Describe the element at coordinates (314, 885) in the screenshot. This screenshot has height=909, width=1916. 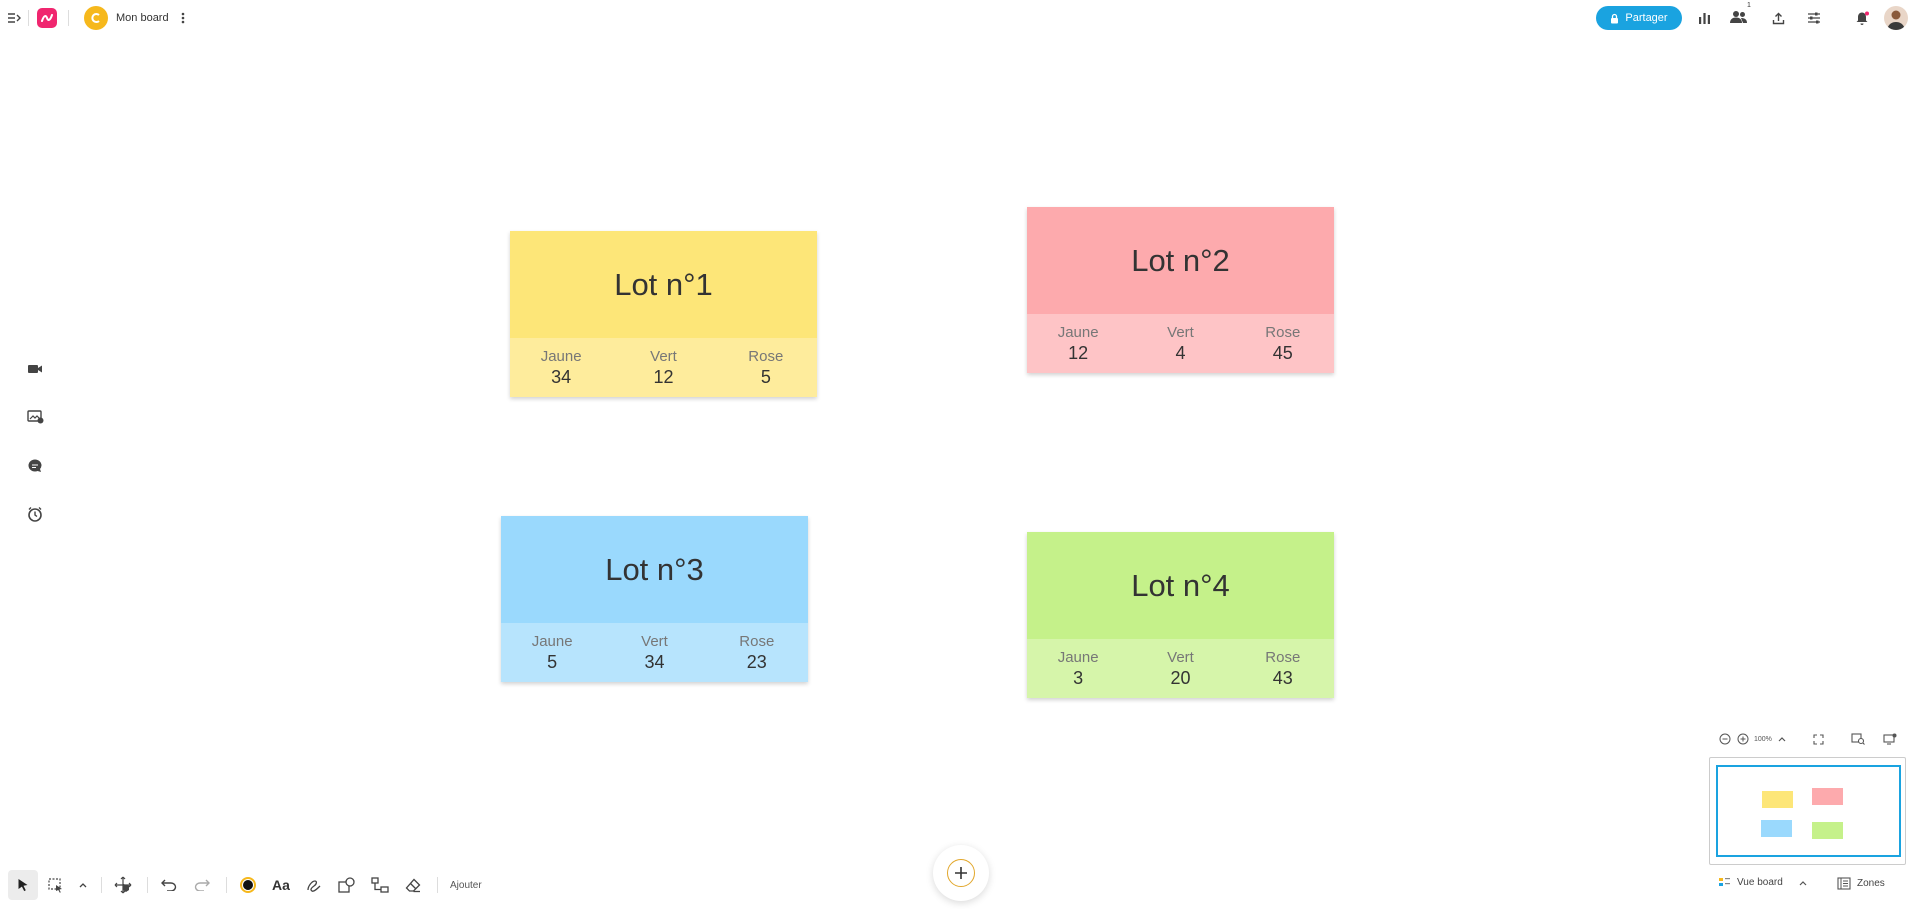
I see `pen-tool-icon` at that location.